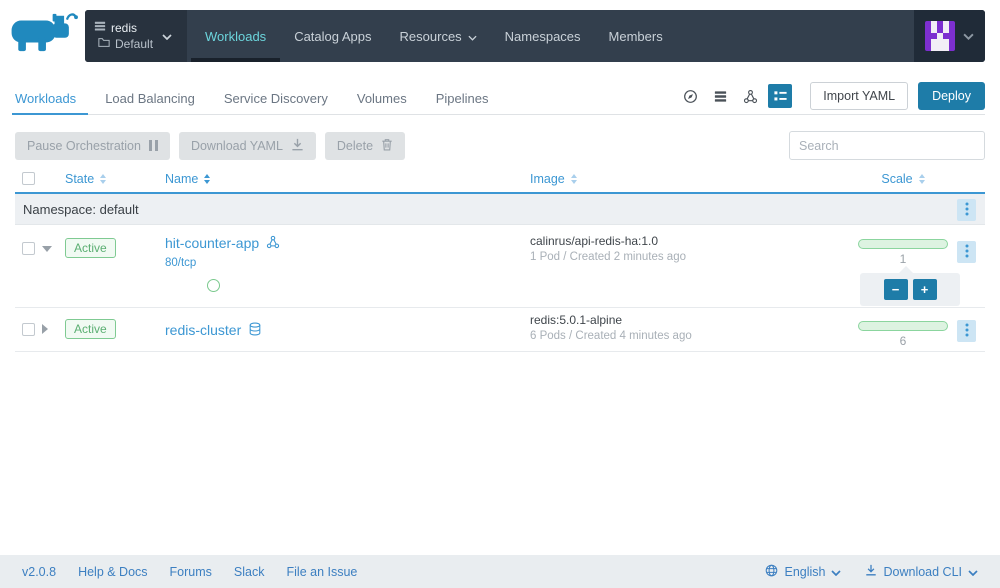  What do you see at coordinates (910, 286) in the screenshot?
I see `scale-popover: − +` at bounding box center [910, 286].